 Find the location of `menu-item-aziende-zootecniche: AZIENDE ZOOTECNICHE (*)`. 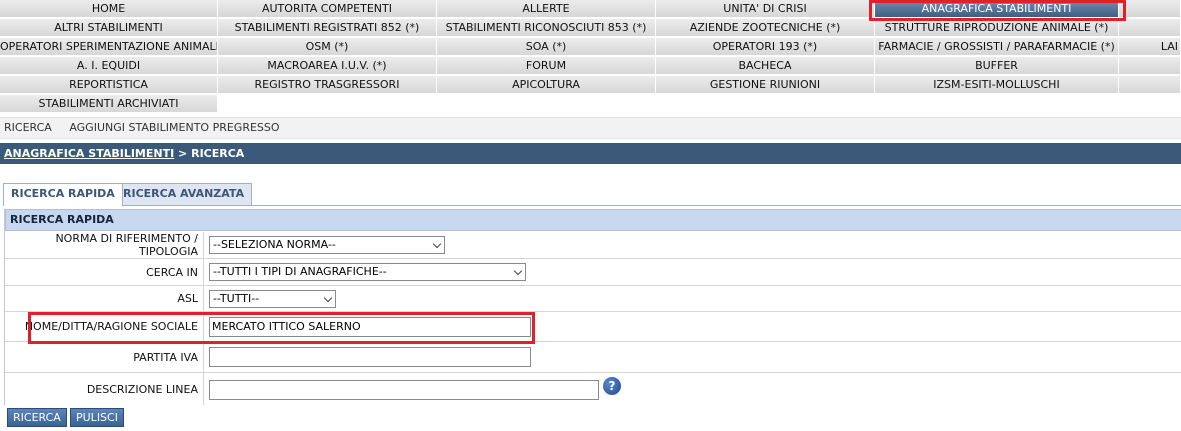

menu-item-aziende-zootecniche: AZIENDE ZOOTECNICHE (*) is located at coordinates (765, 28).